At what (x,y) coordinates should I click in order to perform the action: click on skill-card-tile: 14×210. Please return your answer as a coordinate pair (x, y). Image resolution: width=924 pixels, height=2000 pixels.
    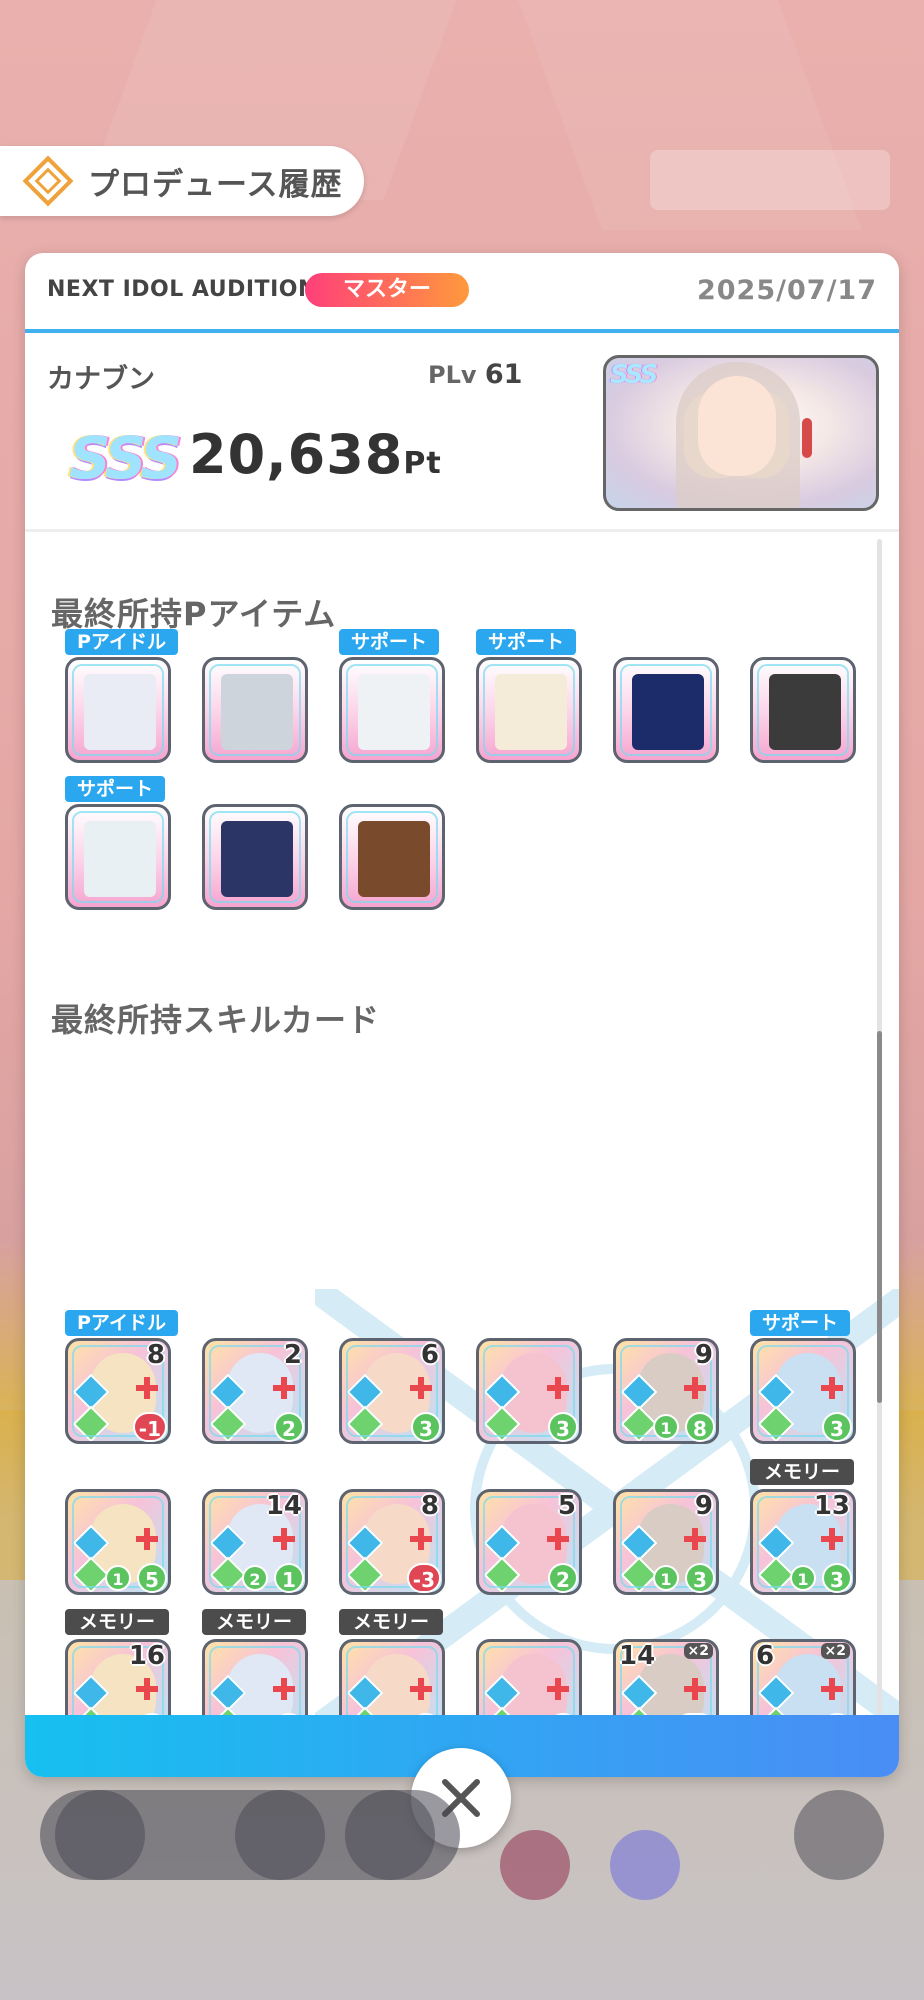
    Looking at the image, I should click on (666, 1677).